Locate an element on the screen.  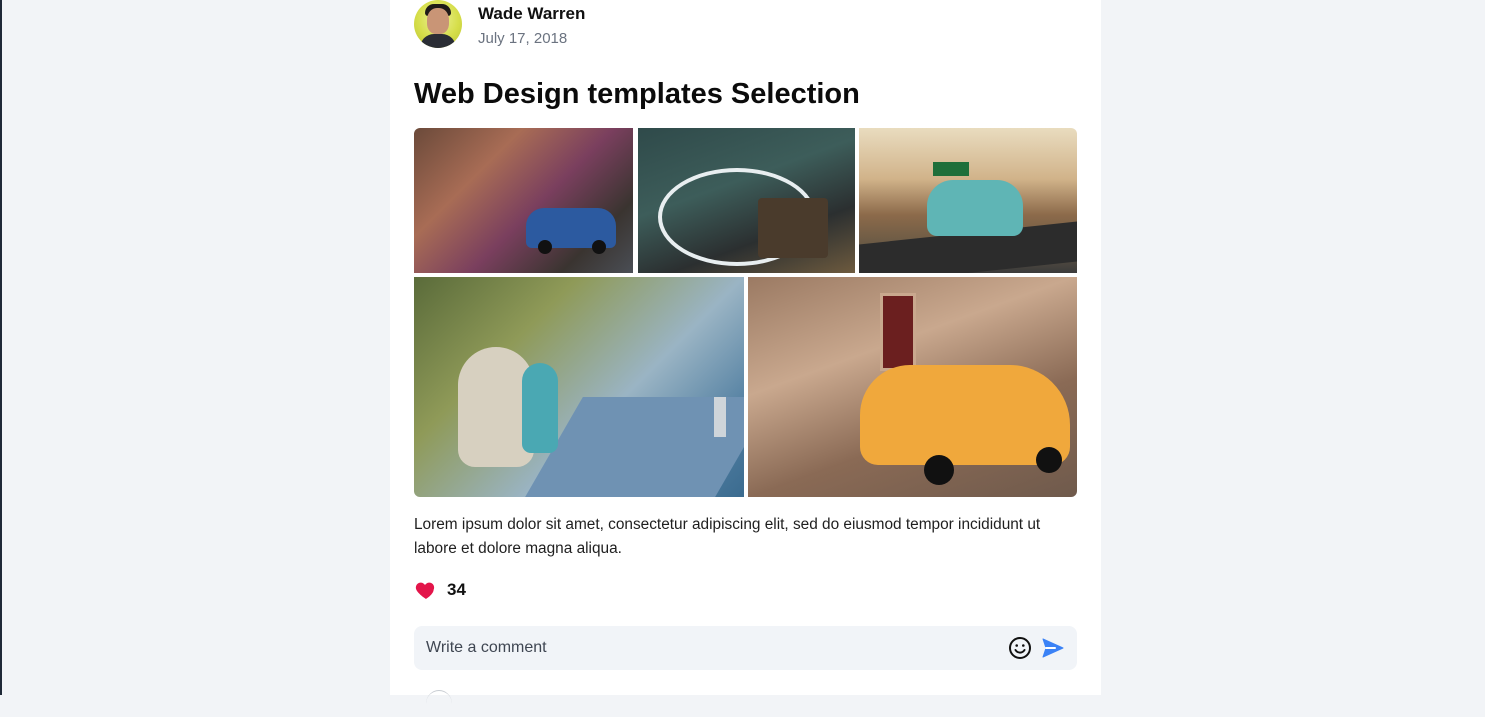
comment-input is located at coordinates (711, 648).